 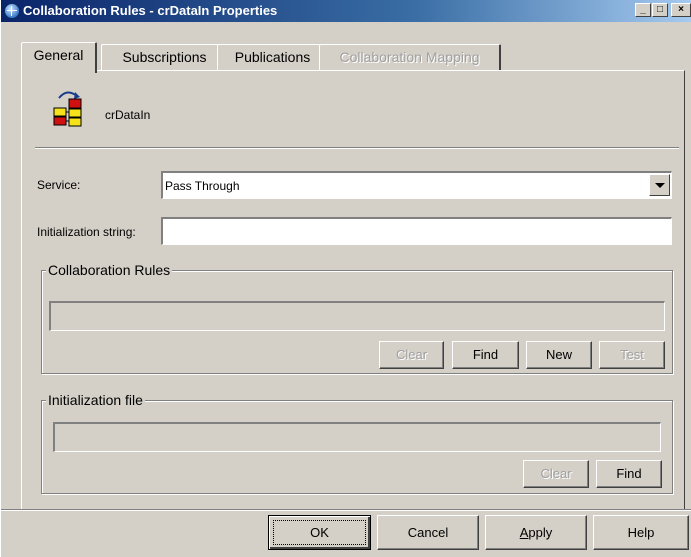 I want to click on minimize-button: _, so click(x=643, y=10).